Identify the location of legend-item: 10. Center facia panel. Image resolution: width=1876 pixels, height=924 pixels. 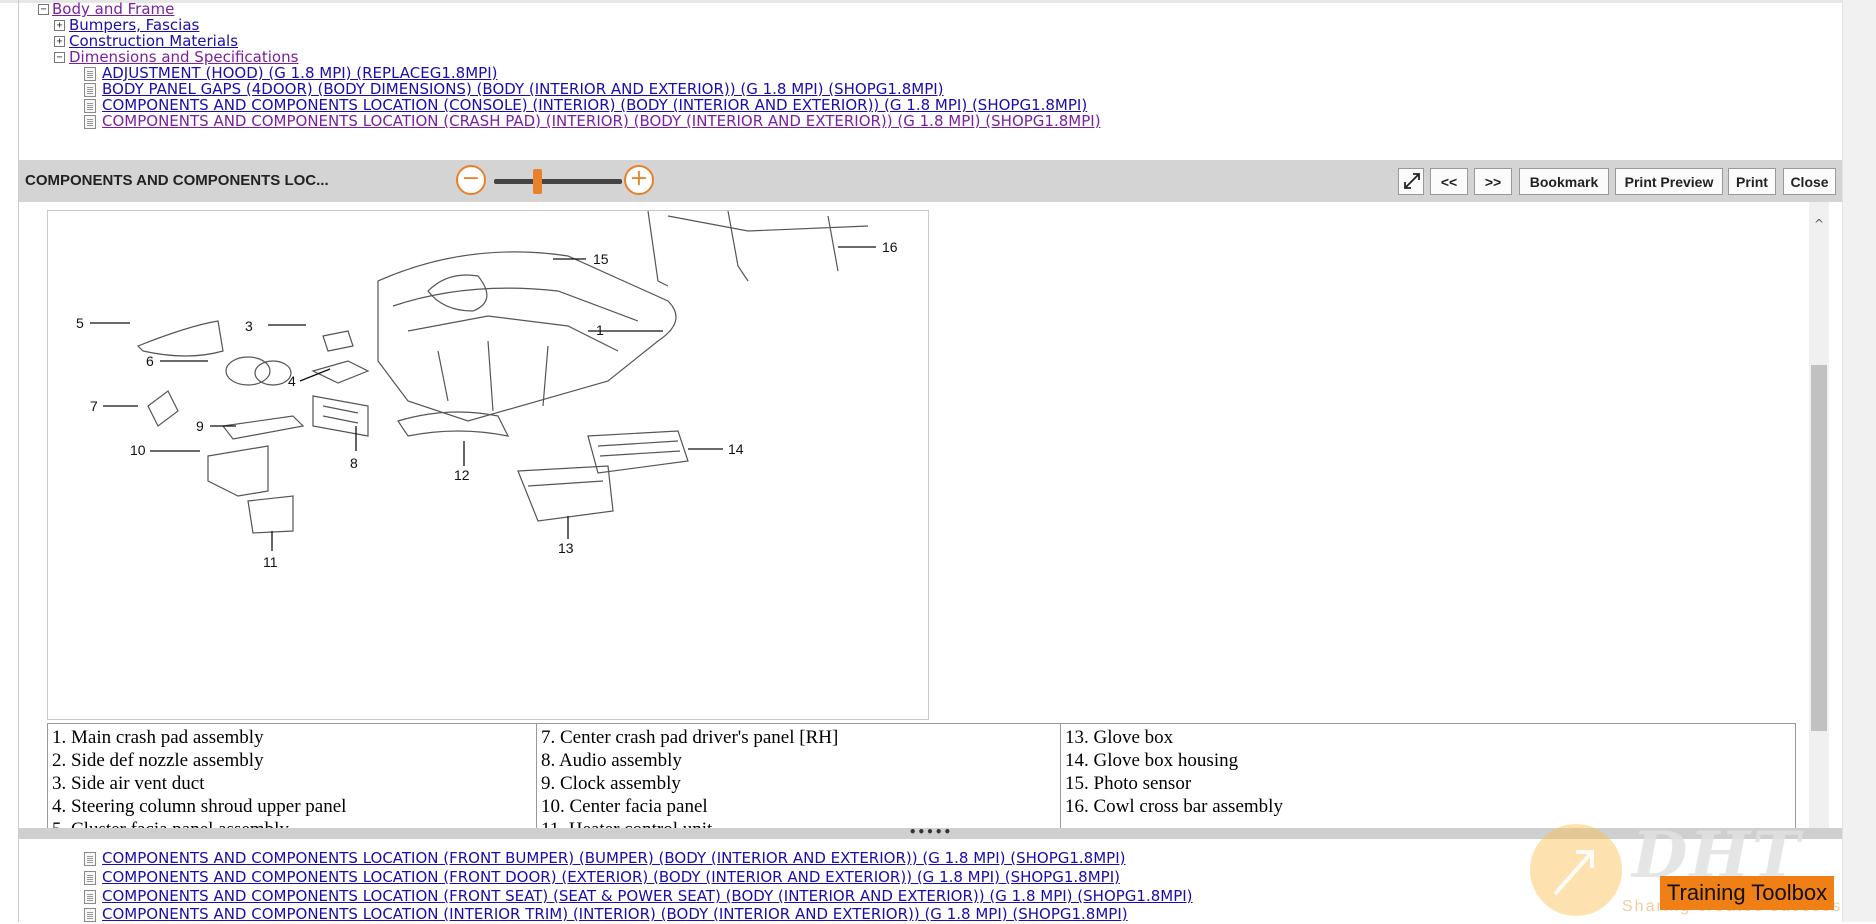
(624, 806).